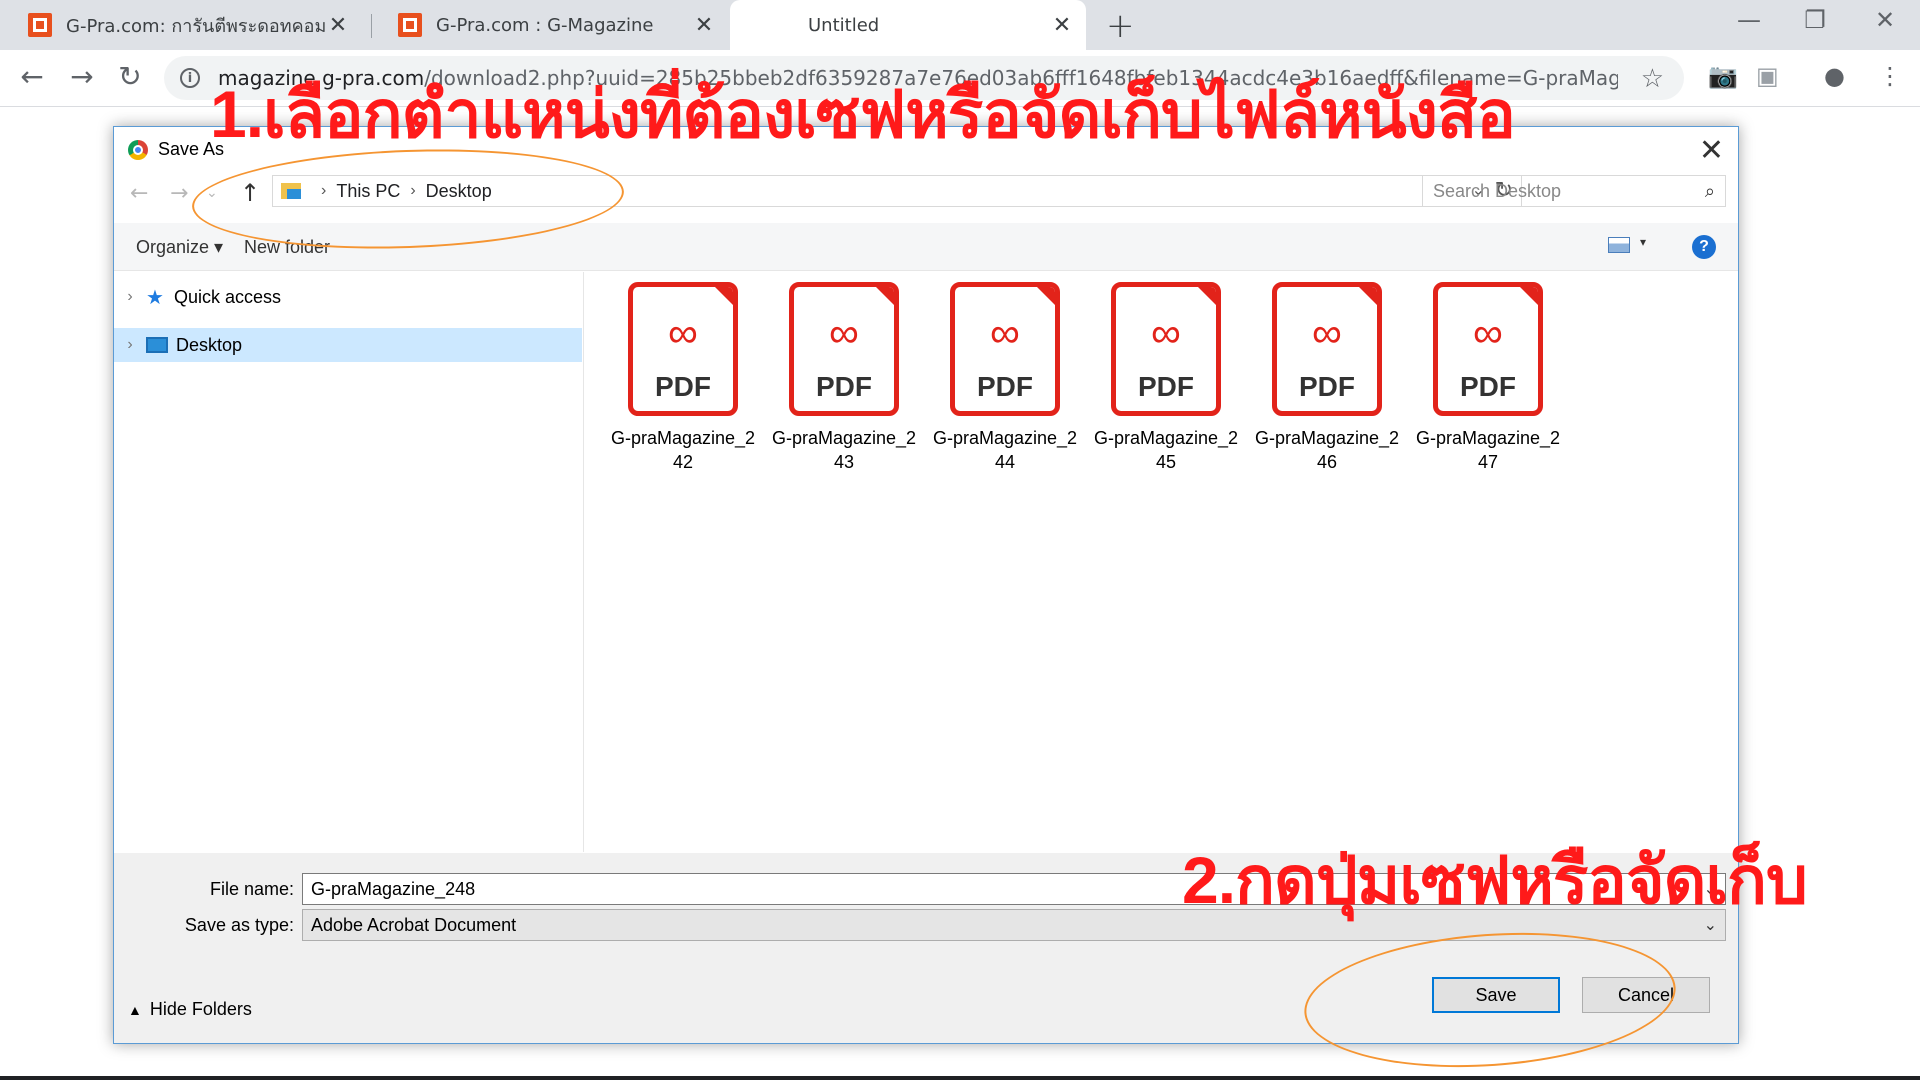 The image size is (1920, 1080). Describe the element at coordinates (251, 889) in the screenshot. I see `file-name-label: File name:` at that location.